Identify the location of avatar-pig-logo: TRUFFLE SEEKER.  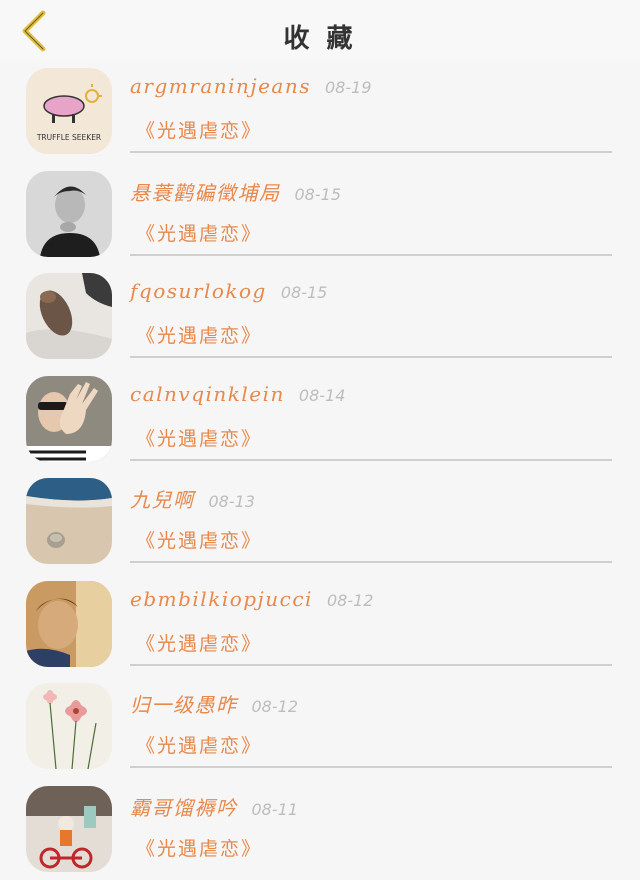
(69, 111).